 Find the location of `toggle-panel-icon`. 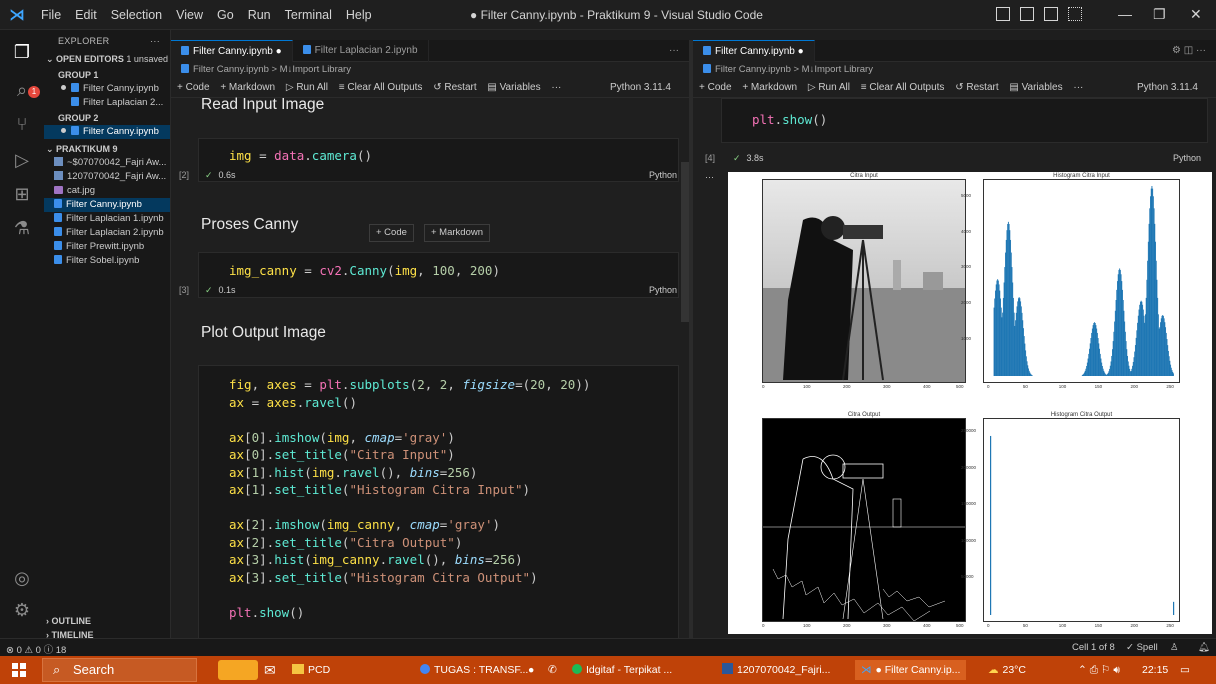

toggle-panel-icon is located at coordinates (1027, 14).